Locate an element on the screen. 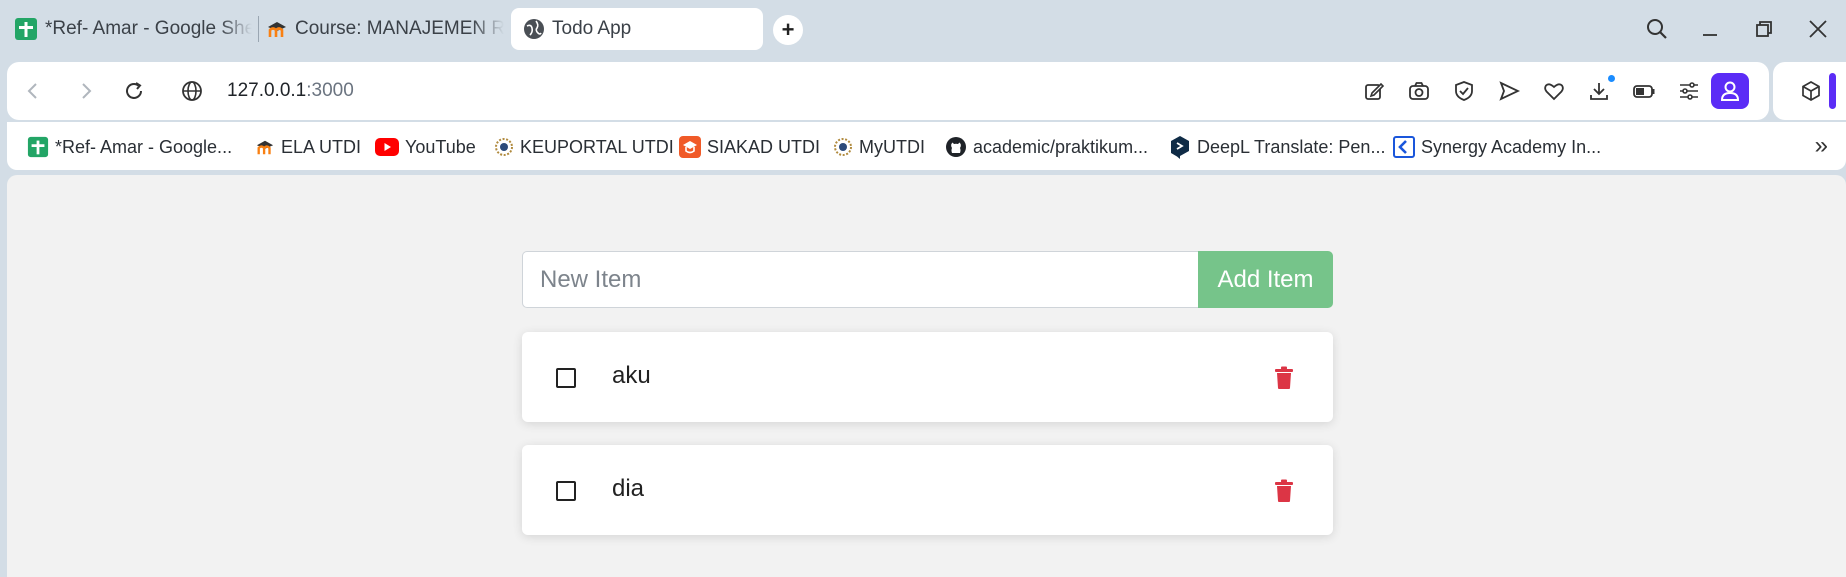  cube-icon is located at coordinates (1811, 91).